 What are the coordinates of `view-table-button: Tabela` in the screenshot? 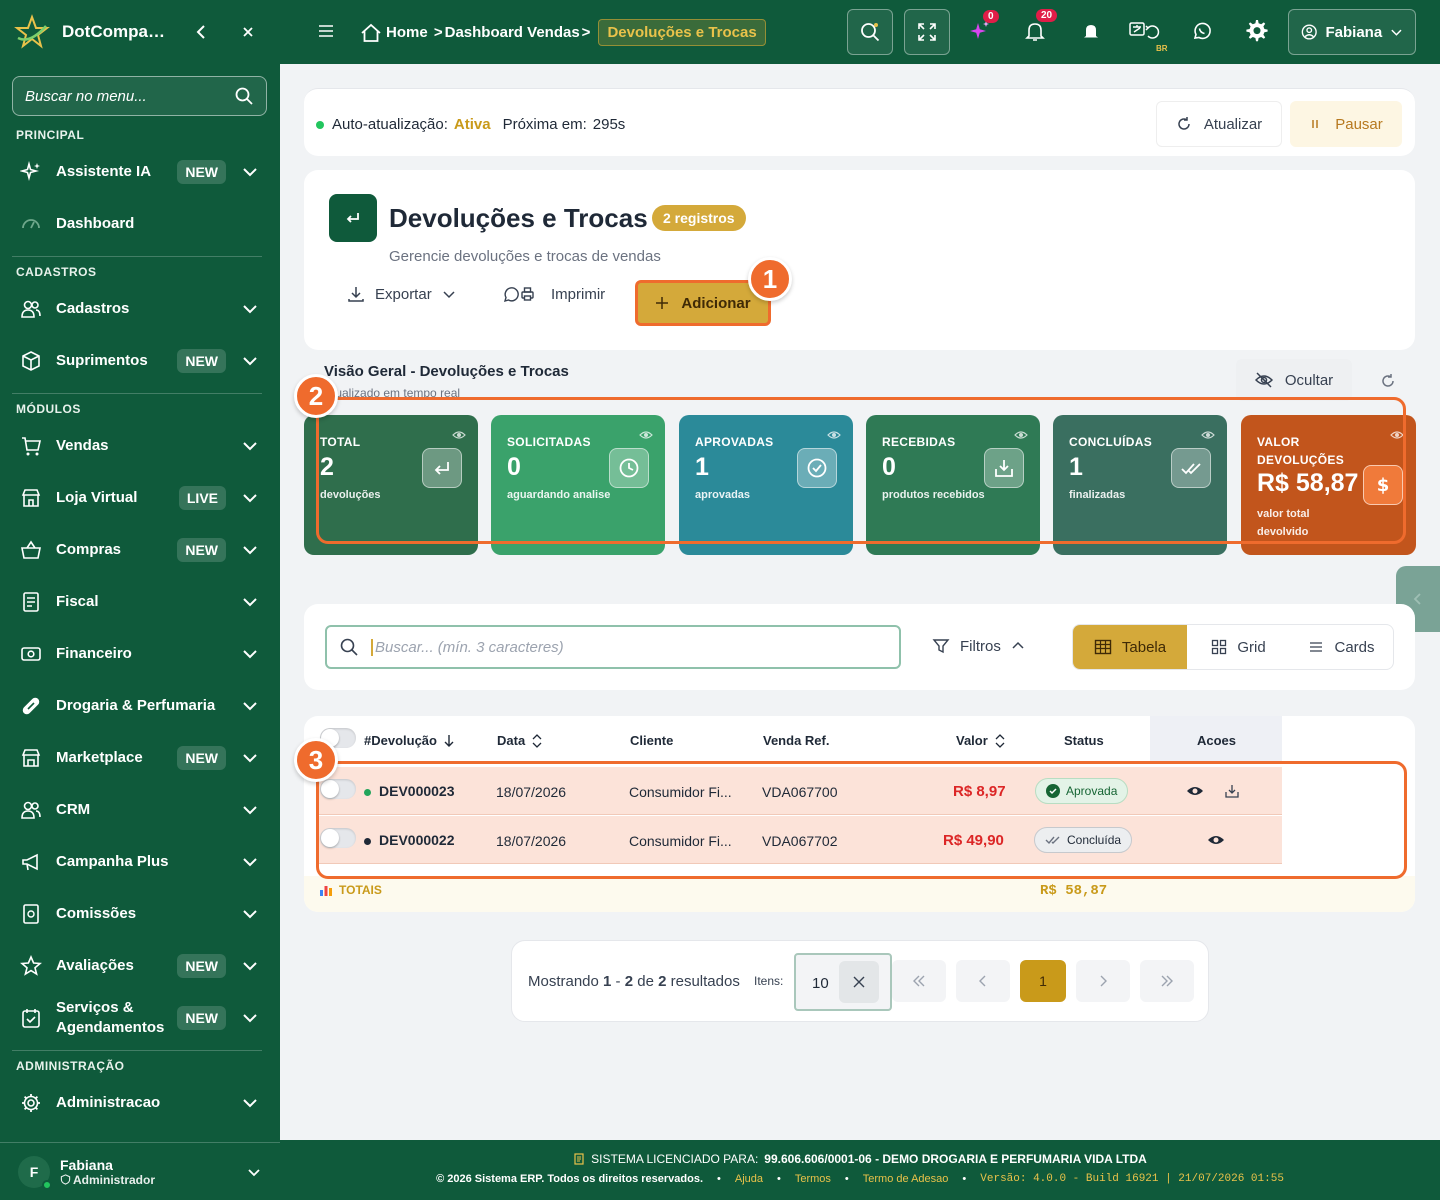 It's located at (1130, 647).